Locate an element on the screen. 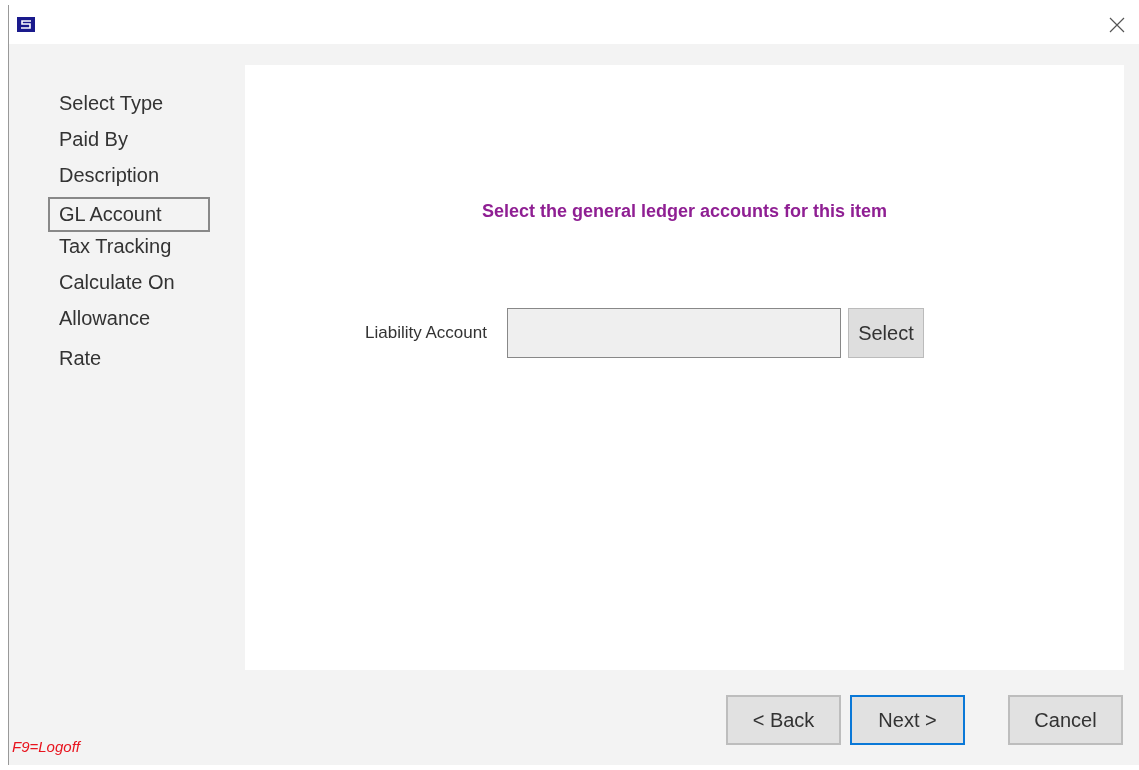 The width and height of the screenshot is (1139, 770). wizard-step: Tax Tracking is located at coordinates (129, 250).